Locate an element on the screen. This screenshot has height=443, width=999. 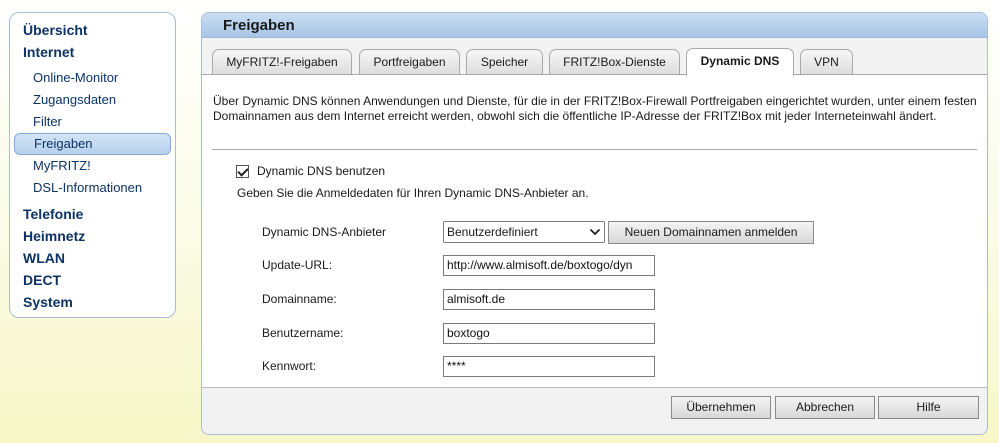
help-button: Hilfe is located at coordinates (928, 407).